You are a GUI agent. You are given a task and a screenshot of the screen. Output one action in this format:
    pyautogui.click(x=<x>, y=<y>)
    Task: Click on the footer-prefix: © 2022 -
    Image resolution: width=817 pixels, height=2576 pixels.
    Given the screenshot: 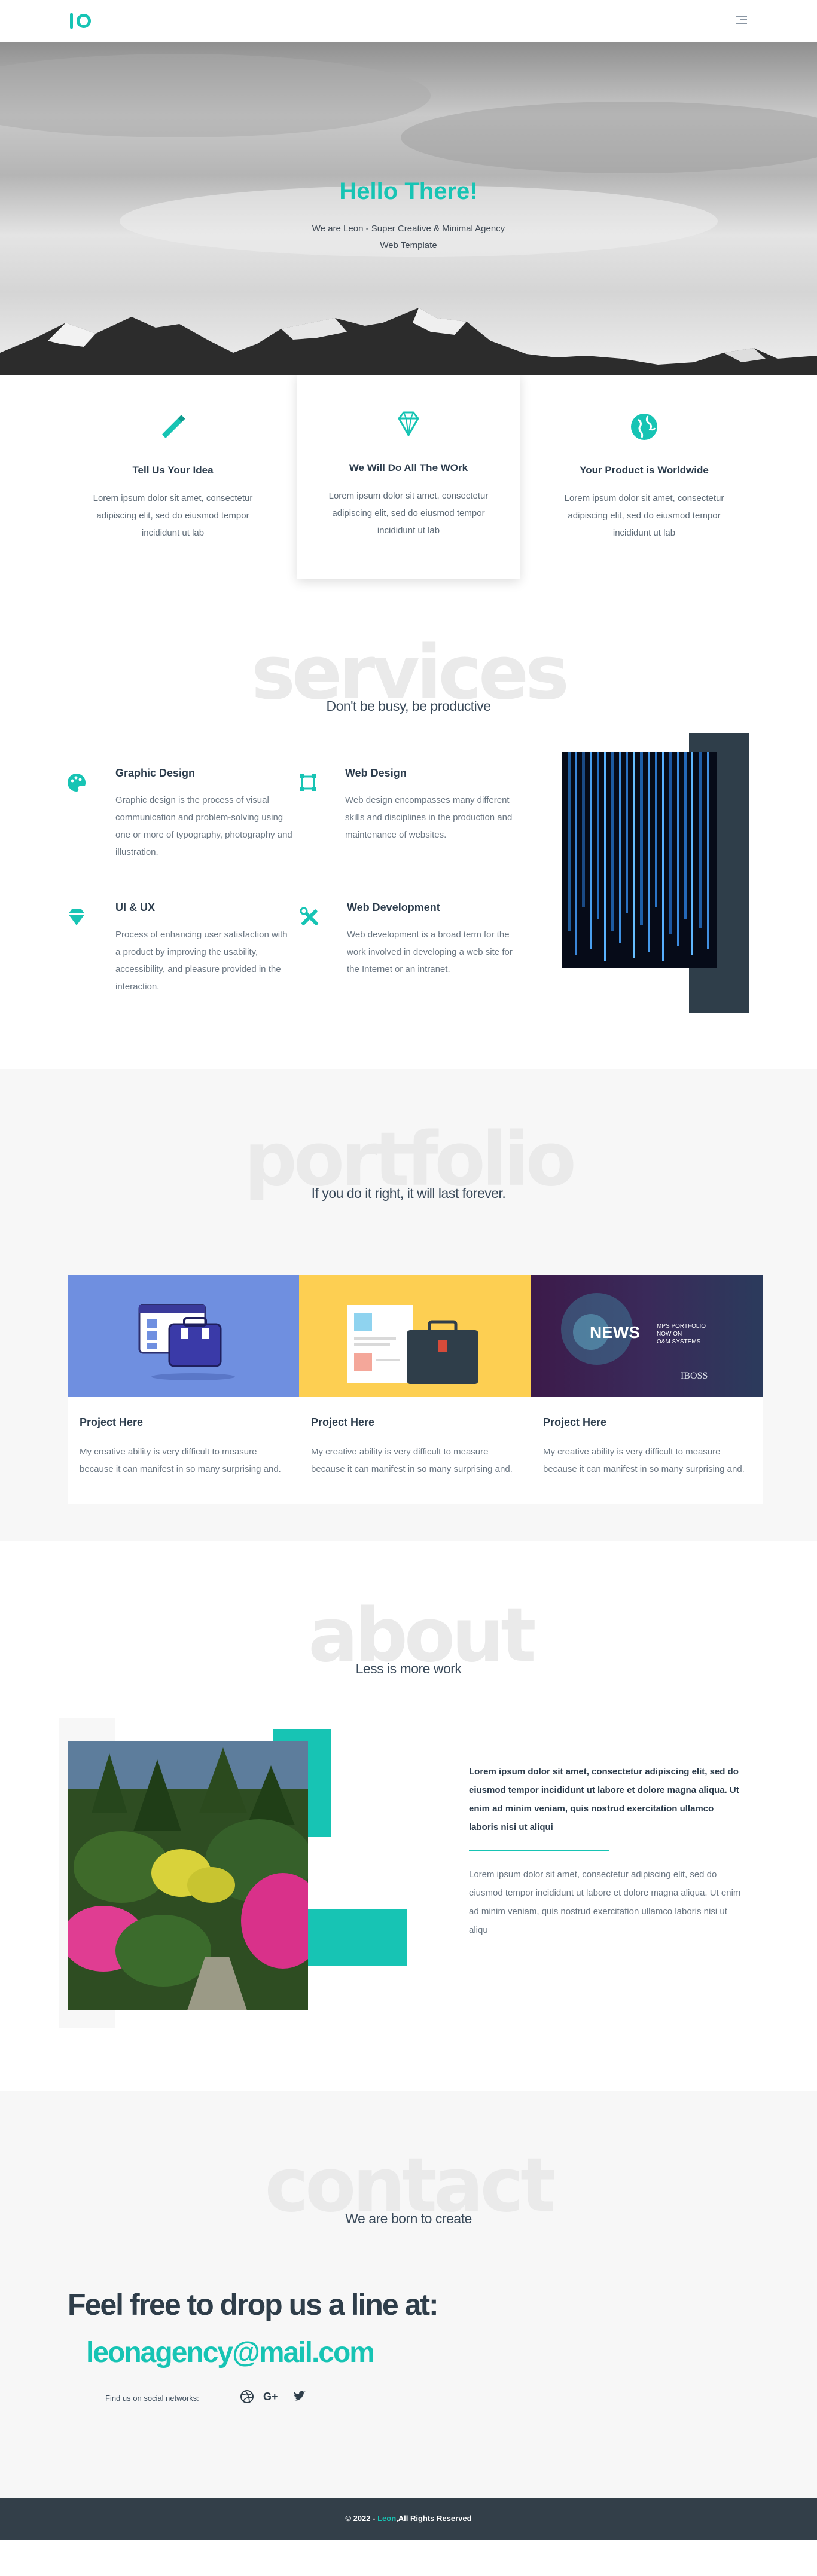 What is the action you would take?
    pyautogui.click(x=361, y=2519)
    